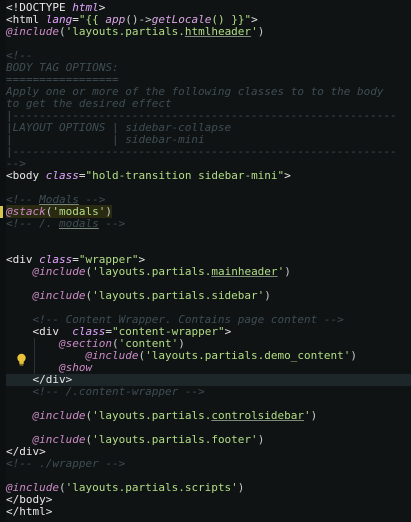  What do you see at coordinates (9, 175) in the screenshot?
I see `code-token: <` at bounding box center [9, 175].